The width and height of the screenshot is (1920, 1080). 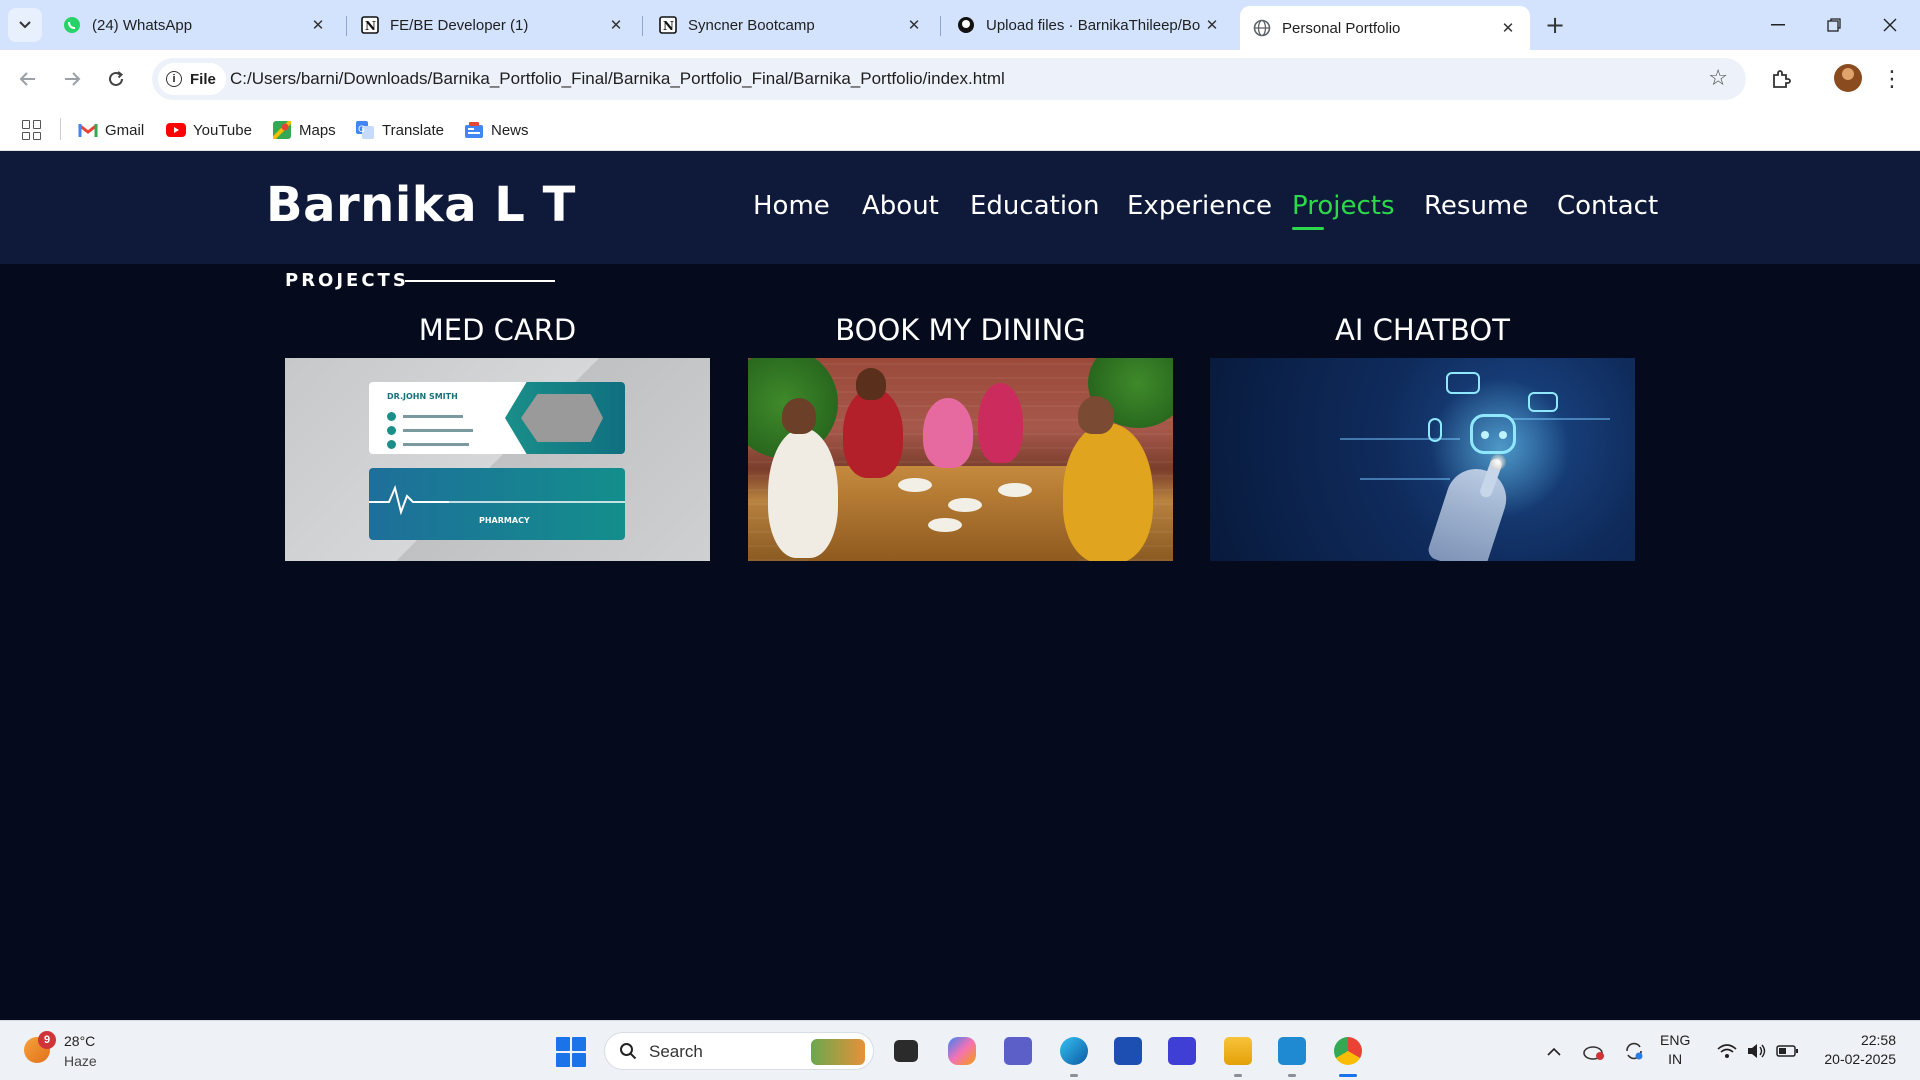 I want to click on vscode-icon, so click(x=1292, y=1051).